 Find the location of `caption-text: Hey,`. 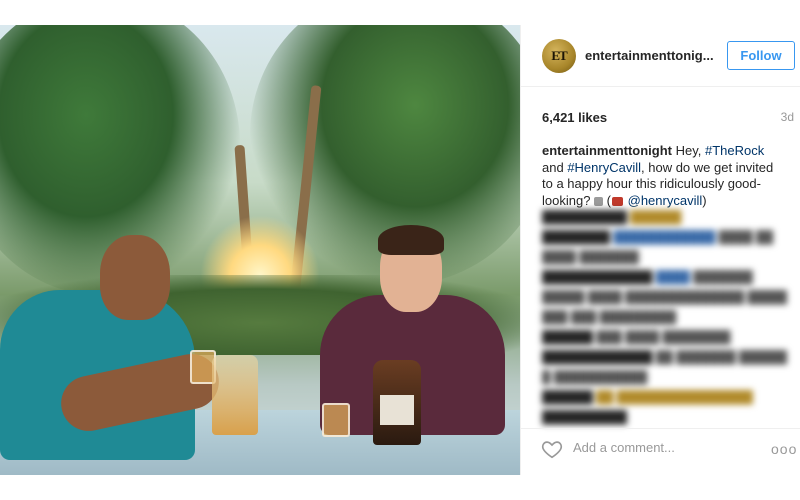

caption-text: Hey, is located at coordinates (688, 150).